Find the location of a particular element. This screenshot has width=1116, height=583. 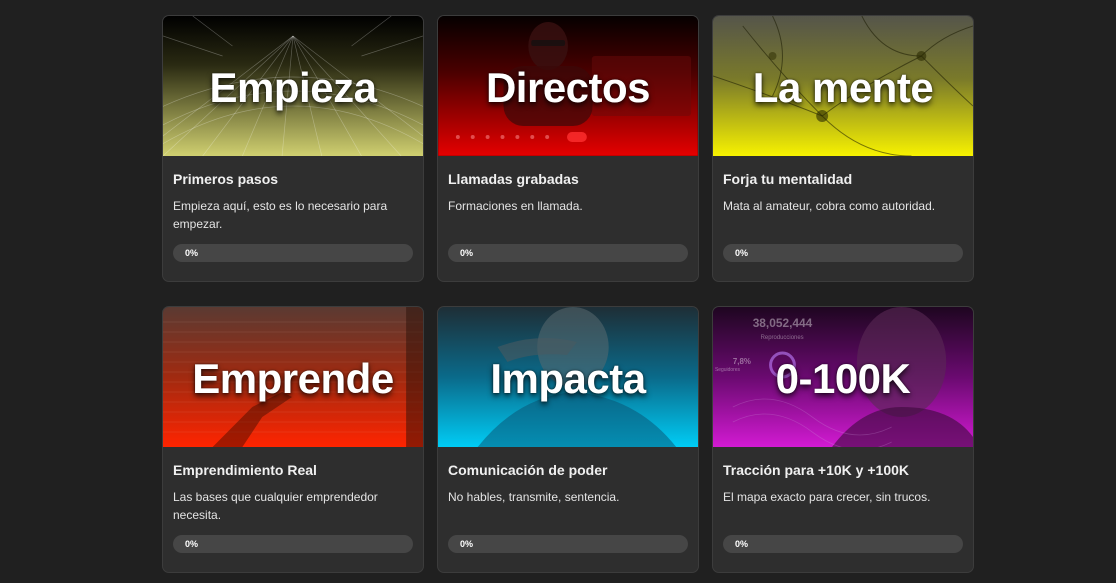

course-title: Llamadas grabadas is located at coordinates (513, 179).